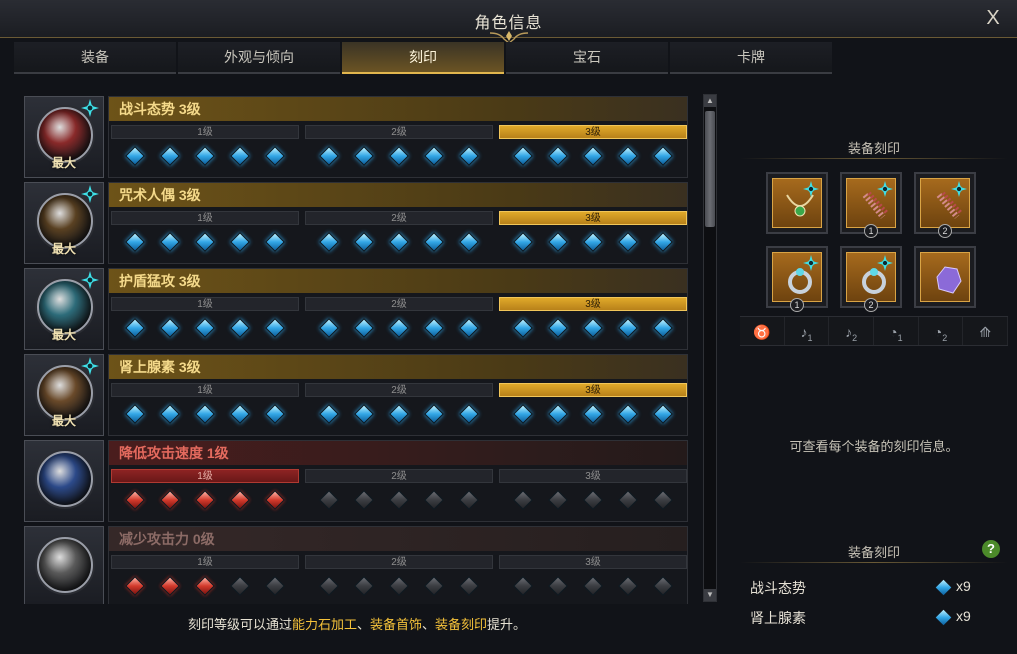 The height and width of the screenshot is (654, 1017). I want to click on engraving-name: 咒术人偶 3级, so click(398, 195).